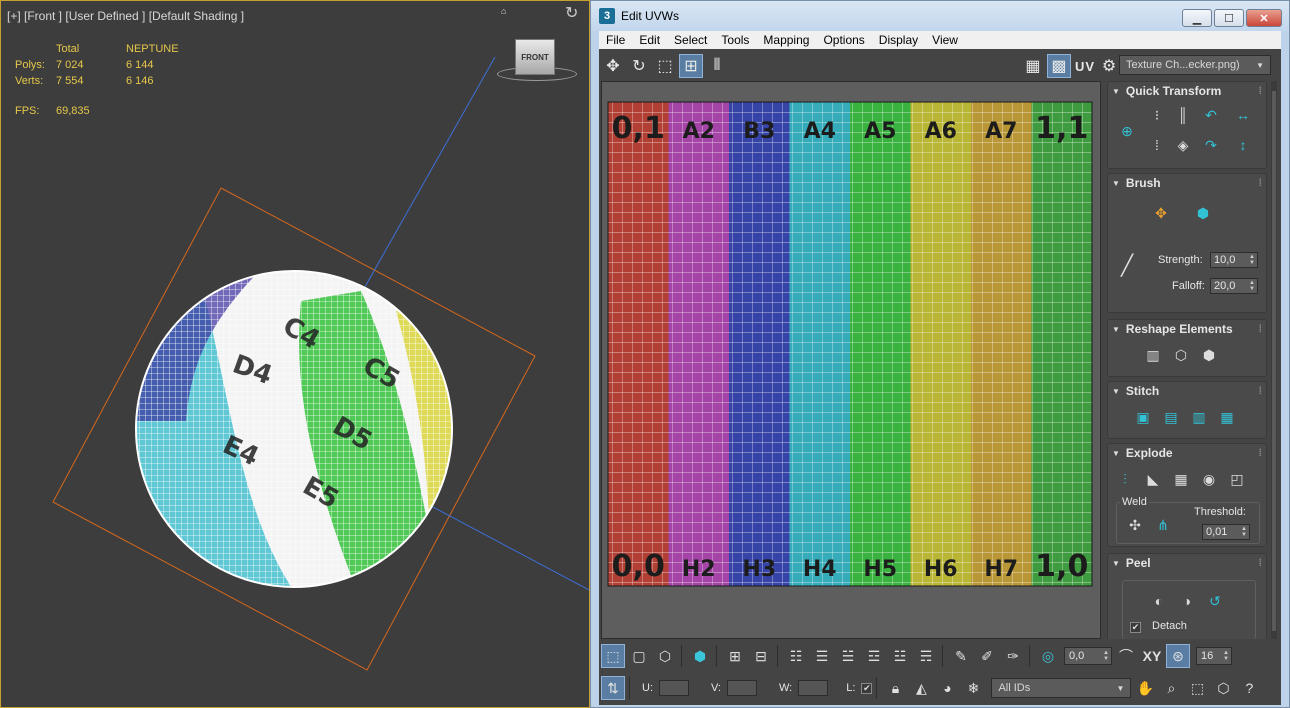  Describe the element at coordinates (1226, 532) in the screenshot. I see `threshold-spinner: 0,01 ▲ ▼` at that location.